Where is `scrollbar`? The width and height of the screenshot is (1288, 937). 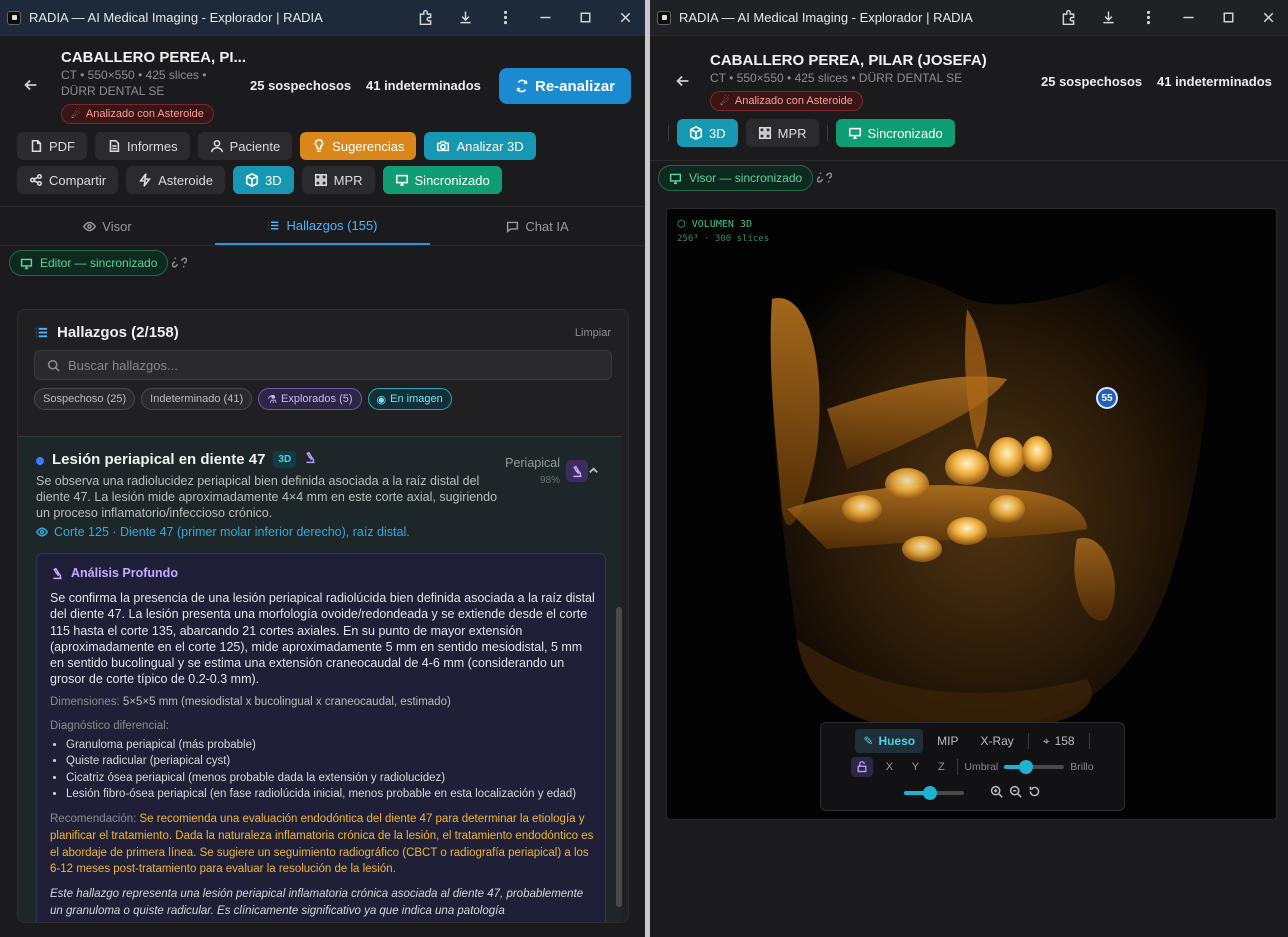
scrollbar is located at coordinates (619, 757).